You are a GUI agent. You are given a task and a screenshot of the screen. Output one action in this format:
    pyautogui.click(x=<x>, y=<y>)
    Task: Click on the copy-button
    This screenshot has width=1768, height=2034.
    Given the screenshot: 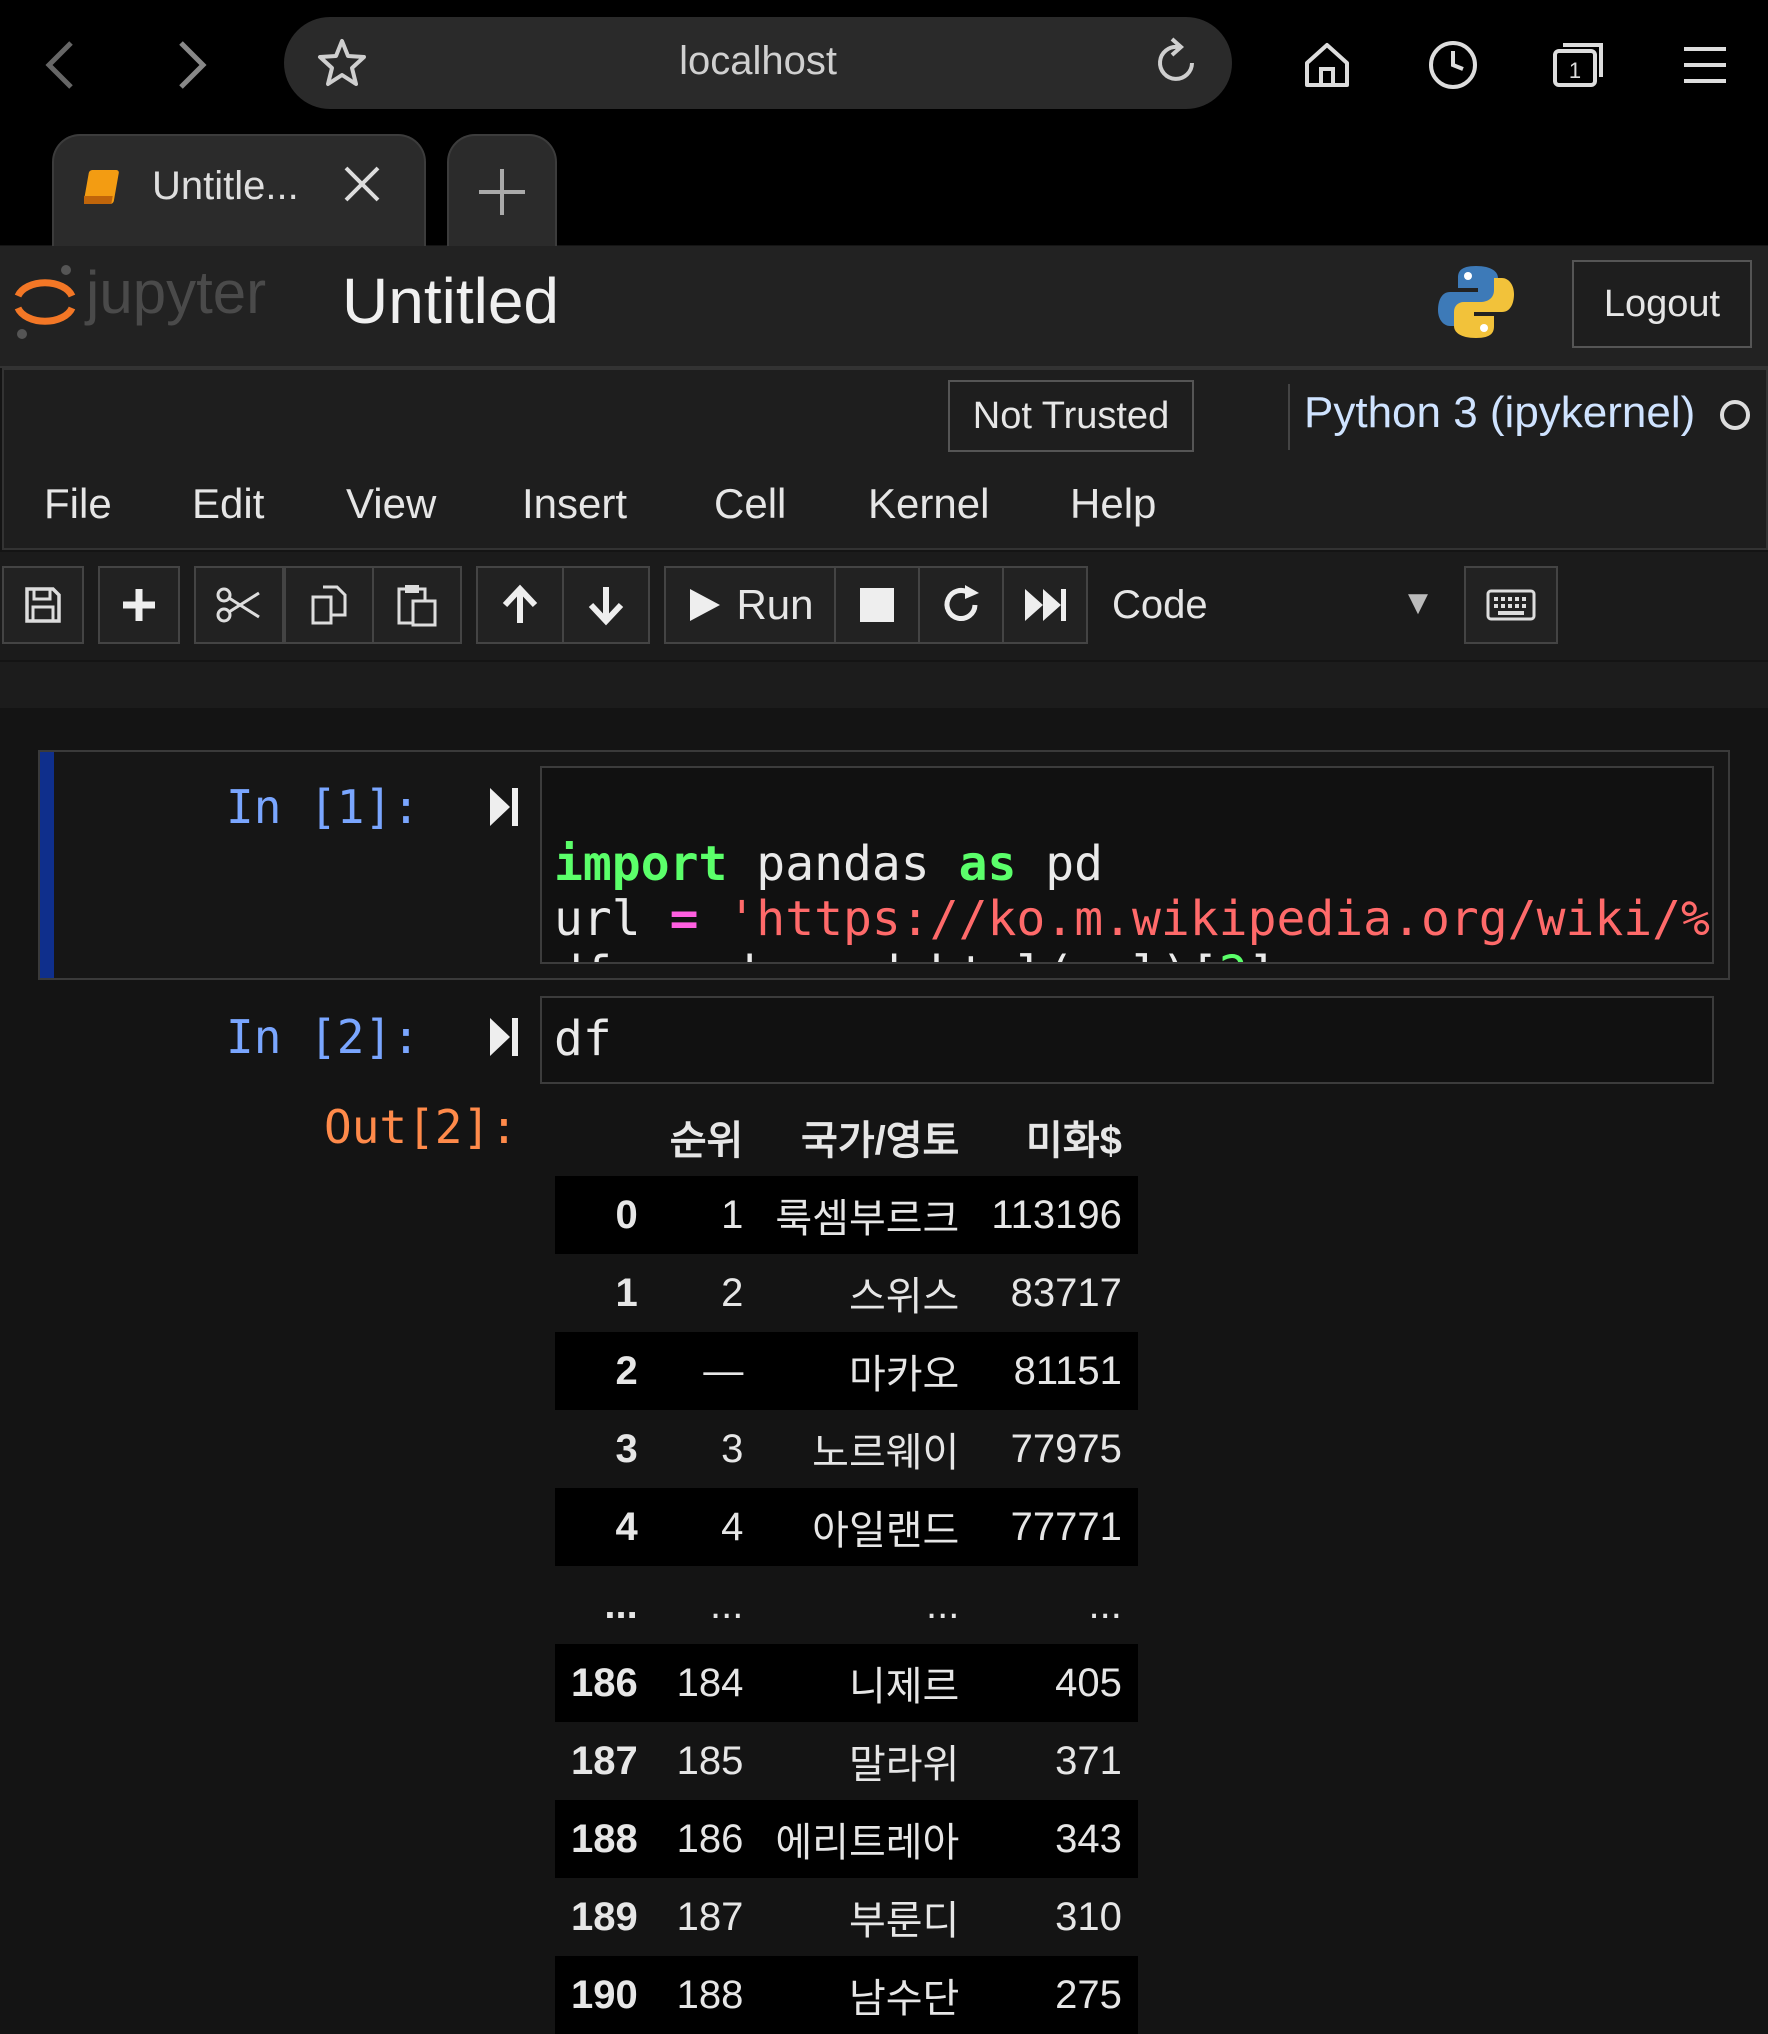 What is the action you would take?
    pyautogui.click(x=329, y=605)
    